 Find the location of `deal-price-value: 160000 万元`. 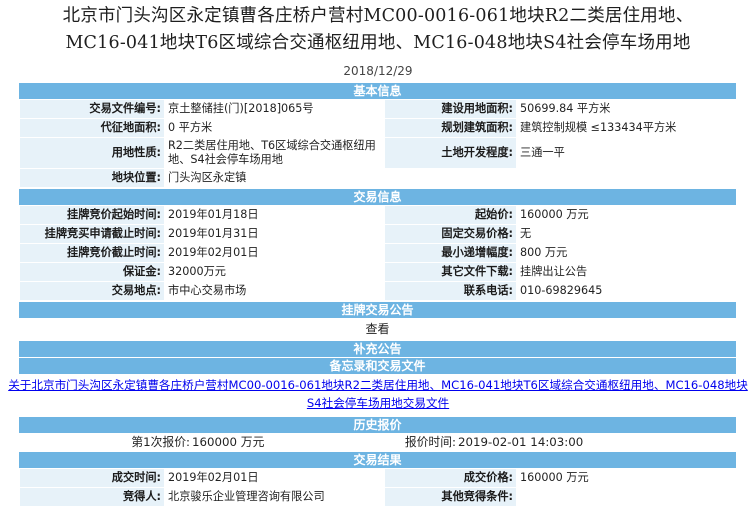

deal-price-value: 160000 万元 is located at coordinates (626, 478).